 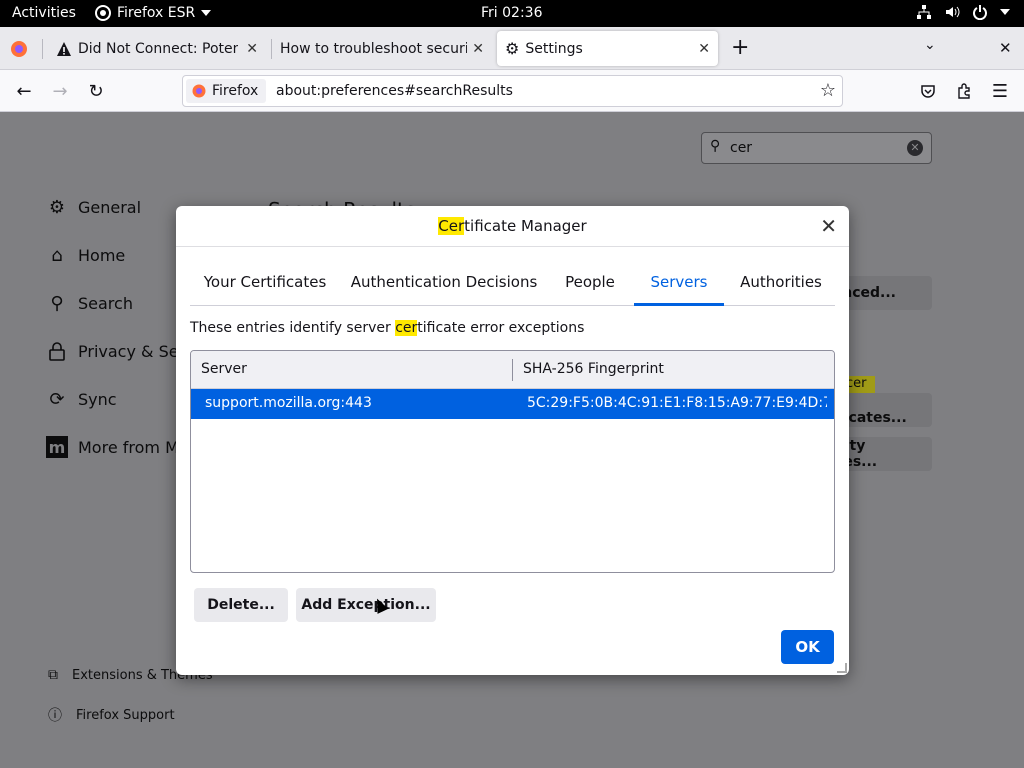 What do you see at coordinates (980, 12) in the screenshot?
I see `power-icon` at bounding box center [980, 12].